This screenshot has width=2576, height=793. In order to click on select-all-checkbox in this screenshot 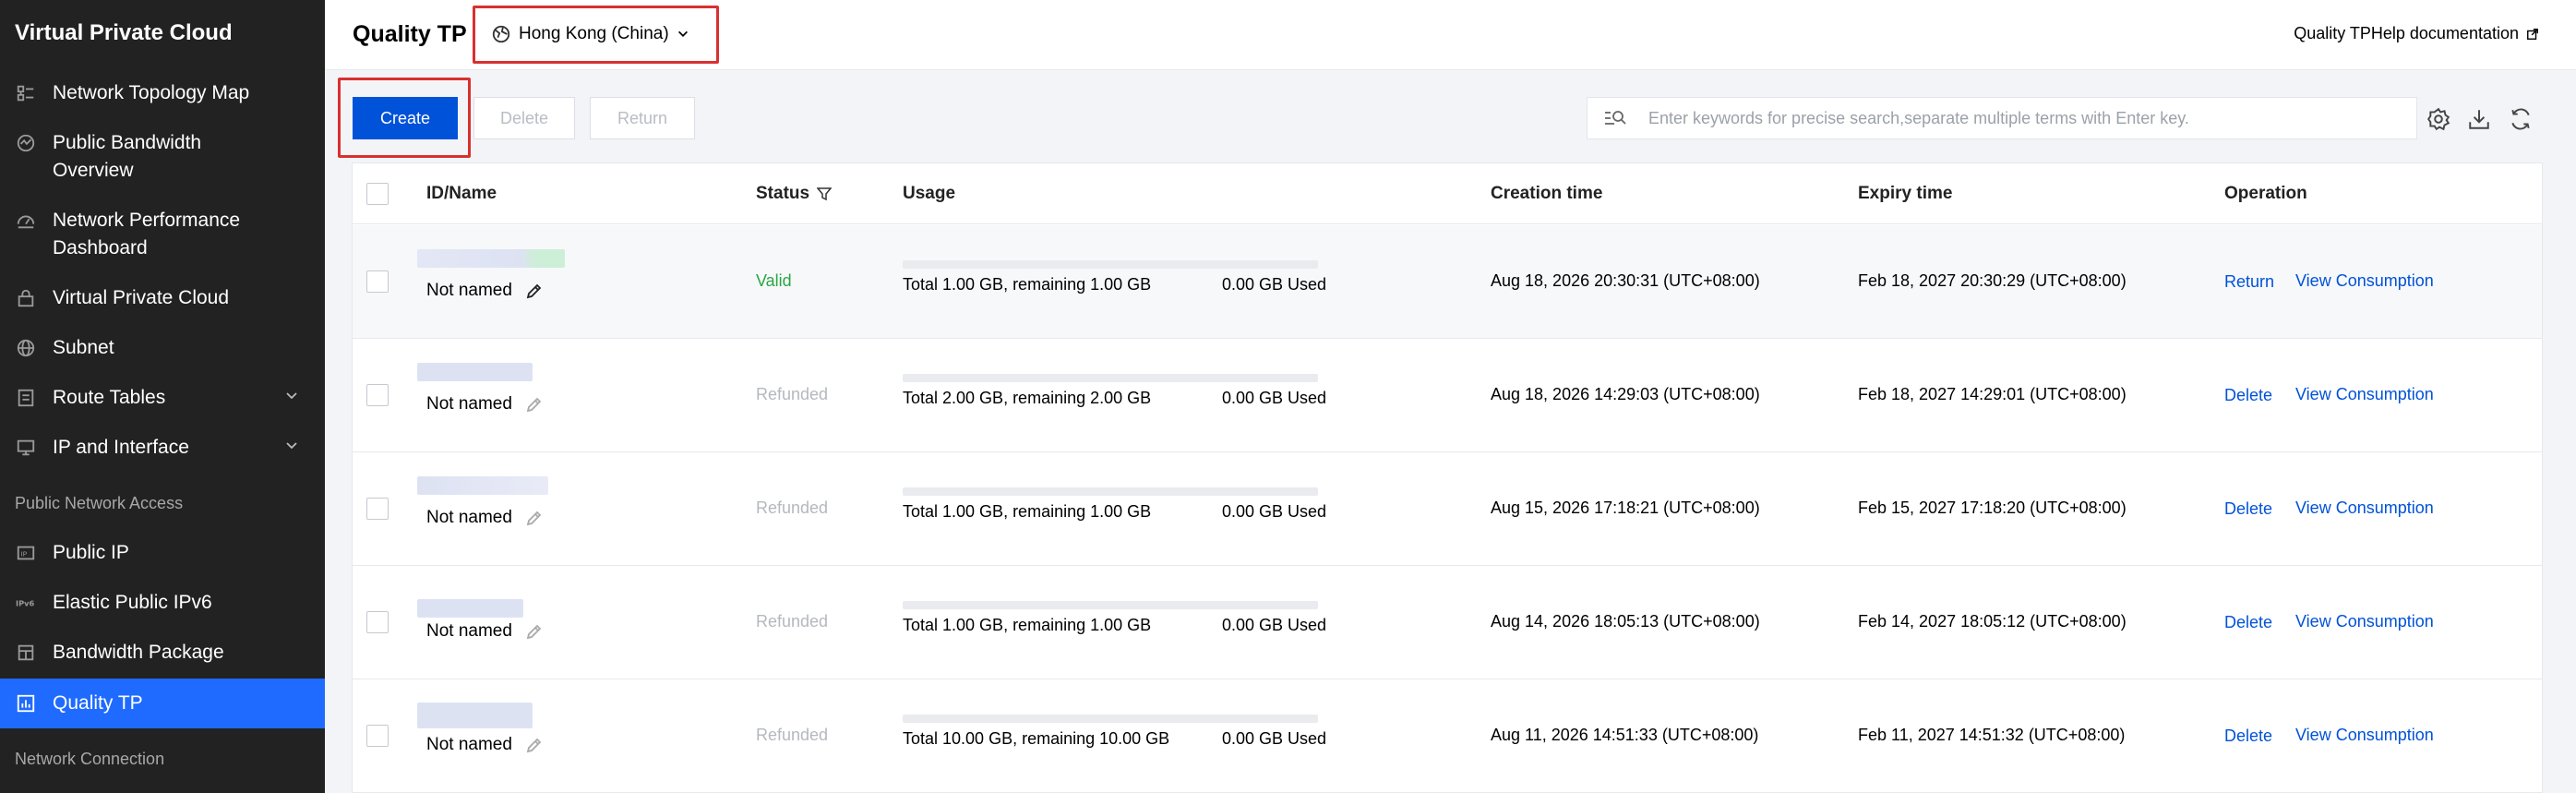, I will do `click(377, 194)`.